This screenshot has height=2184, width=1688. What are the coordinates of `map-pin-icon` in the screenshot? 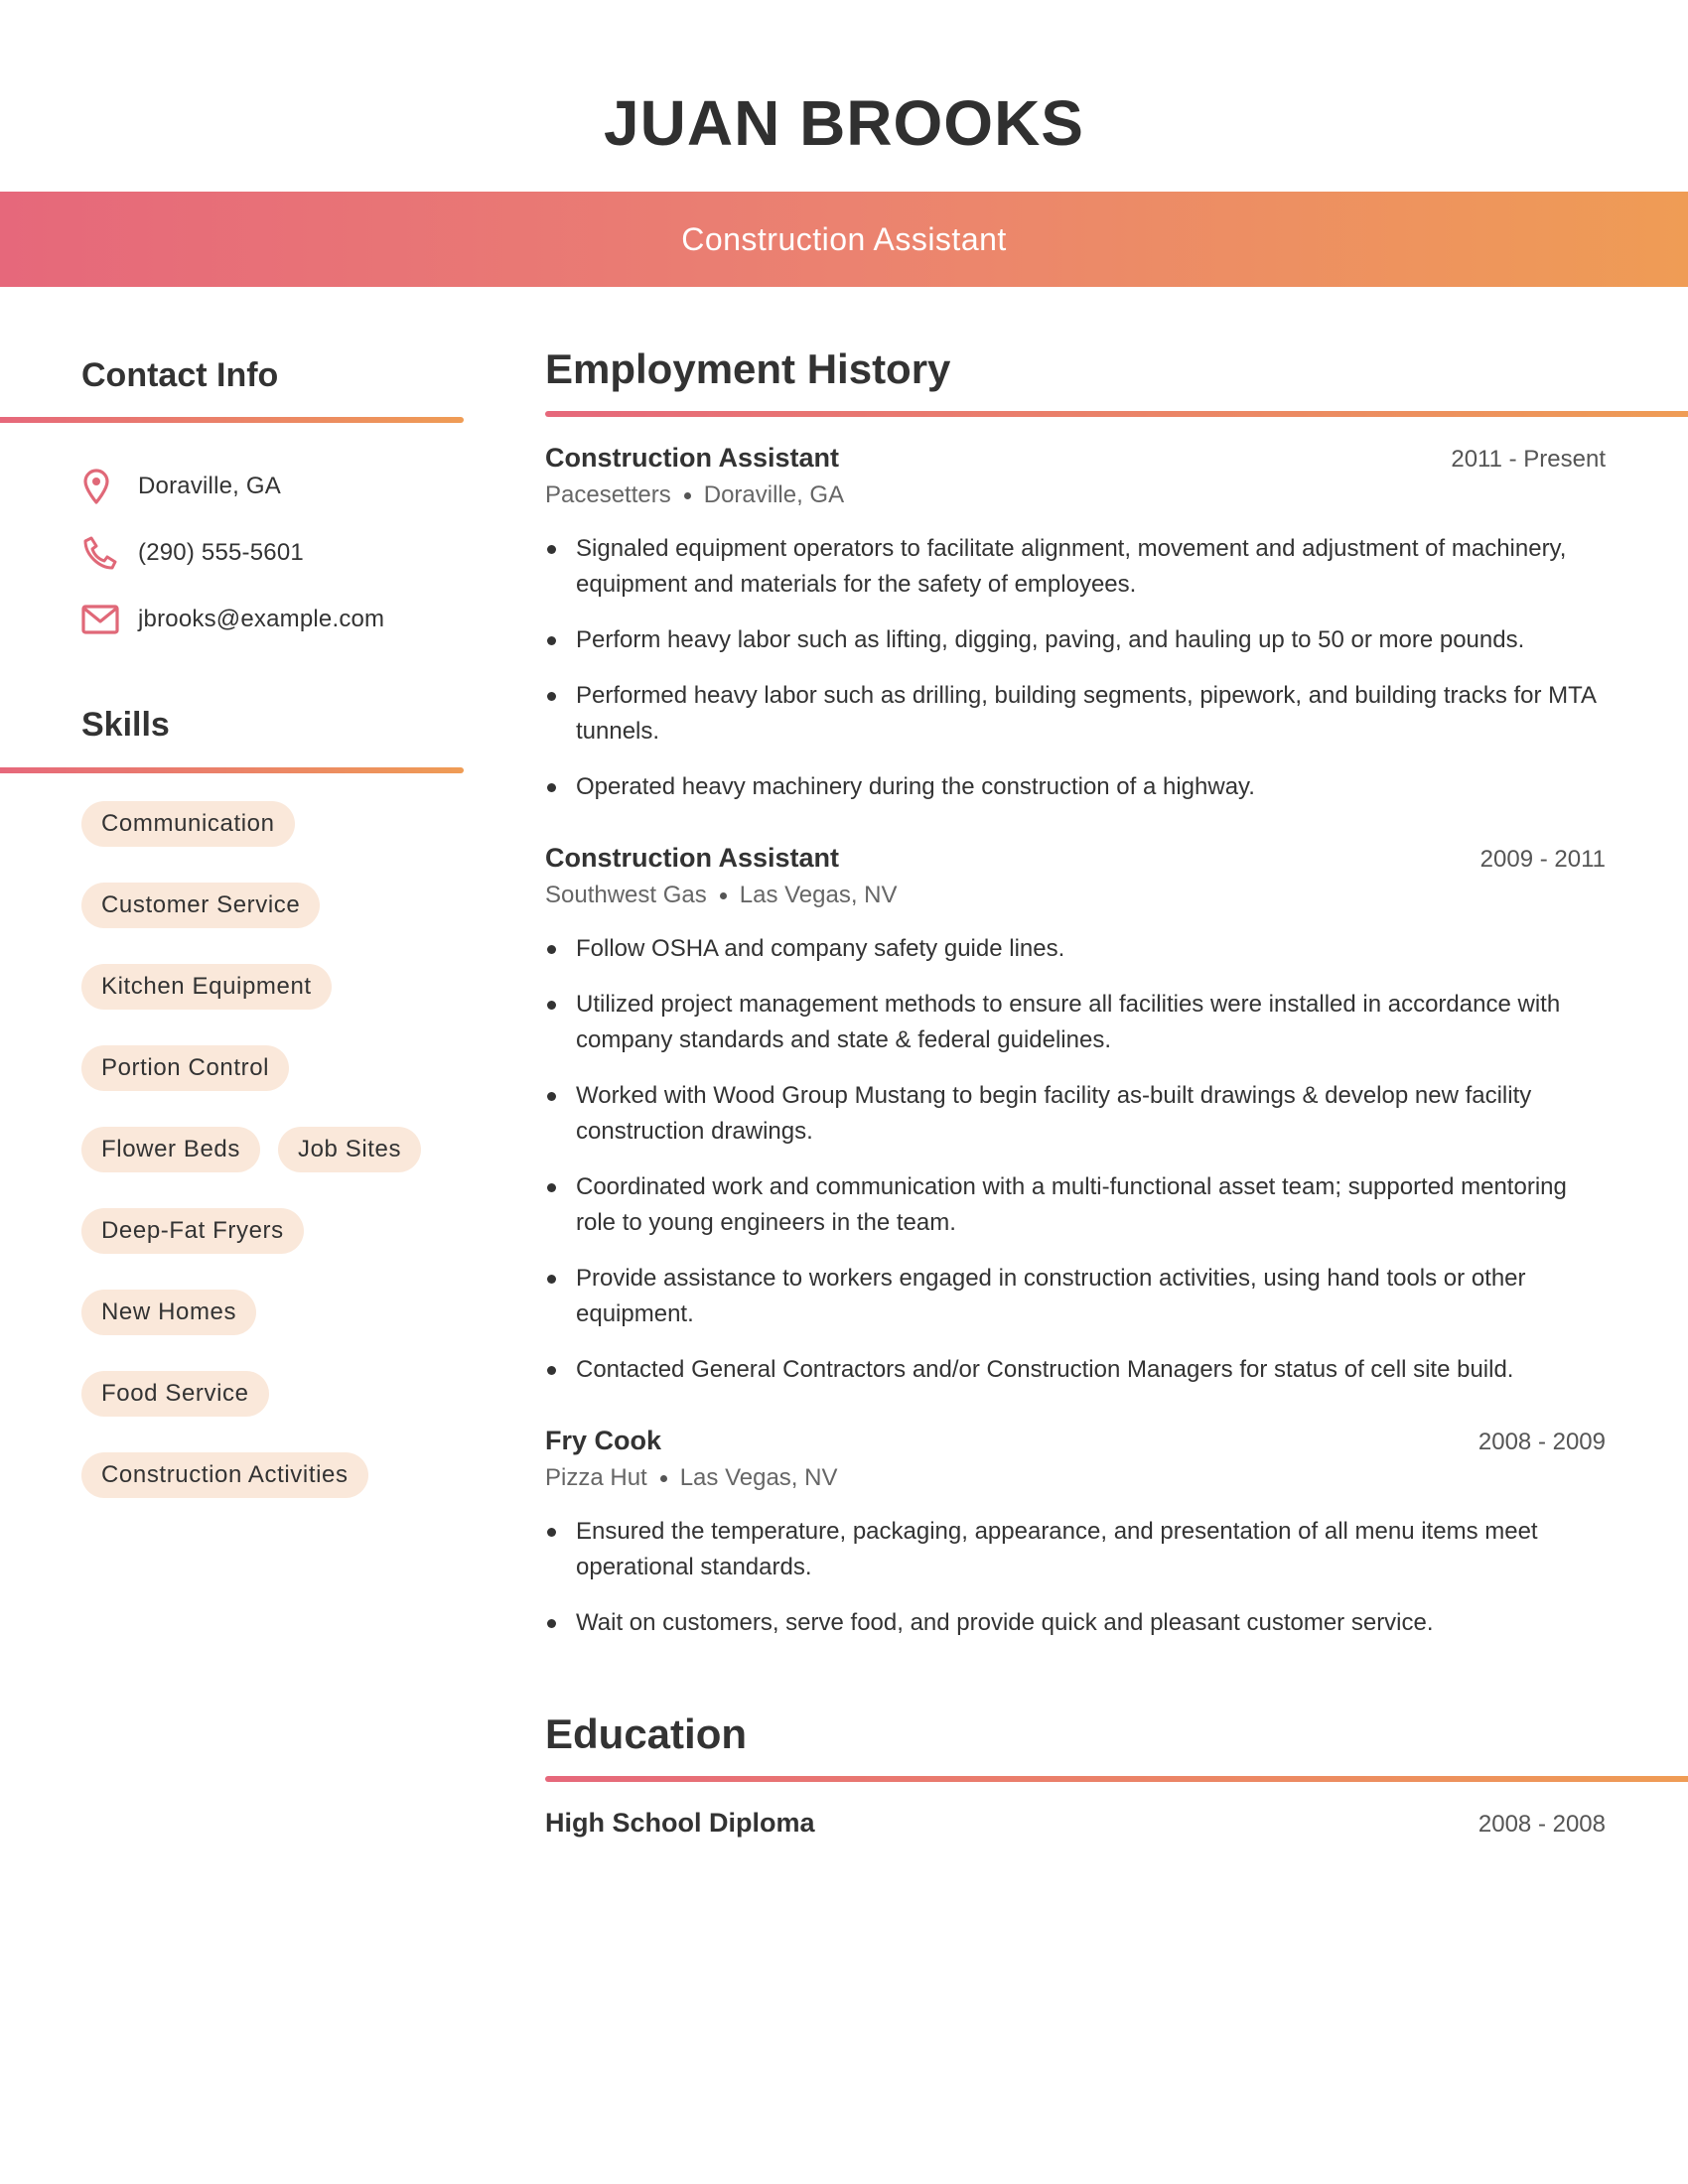 It's located at (101, 486).